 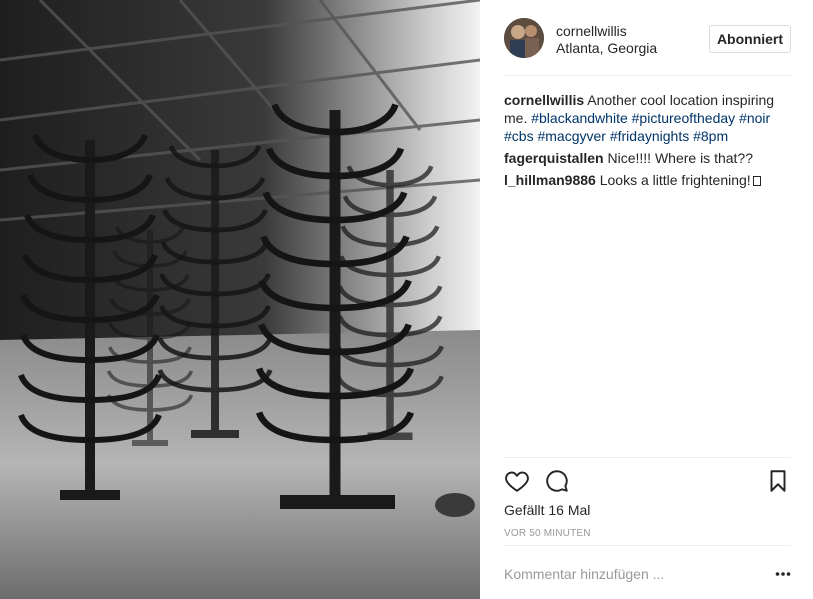 What do you see at coordinates (557, 481) in the screenshot?
I see `comment-bubble-icon` at bounding box center [557, 481].